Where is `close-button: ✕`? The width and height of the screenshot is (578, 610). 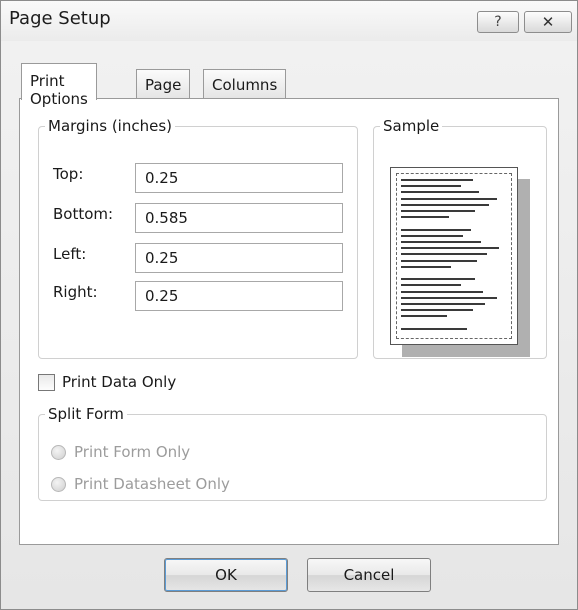 close-button: ✕ is located at coordinates (548, 22).